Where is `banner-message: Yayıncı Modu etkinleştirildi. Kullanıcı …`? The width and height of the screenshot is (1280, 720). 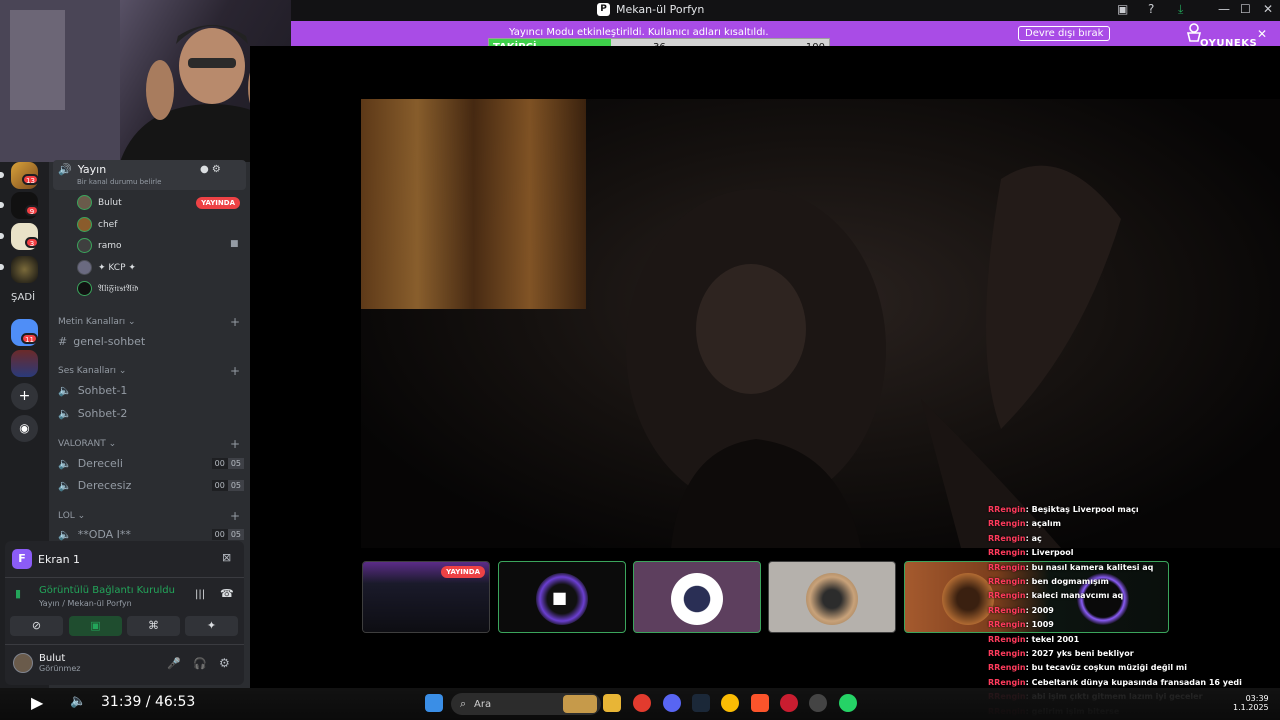
banner-message: Yayıncı Modu etkinleştirildi. Kullanıcı … is located at coordinates (639, 32).